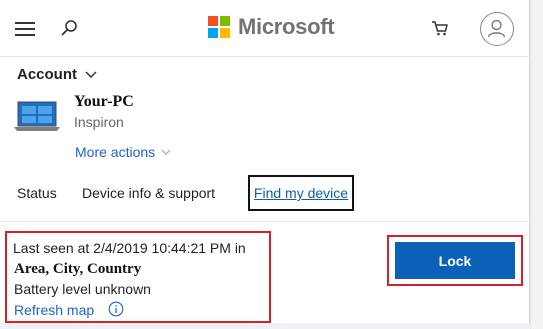 This screenshot has height=329, width=543. Describe the element at coordinates (47, 74) in the screenshot. I see `account-label: Account` at that location.